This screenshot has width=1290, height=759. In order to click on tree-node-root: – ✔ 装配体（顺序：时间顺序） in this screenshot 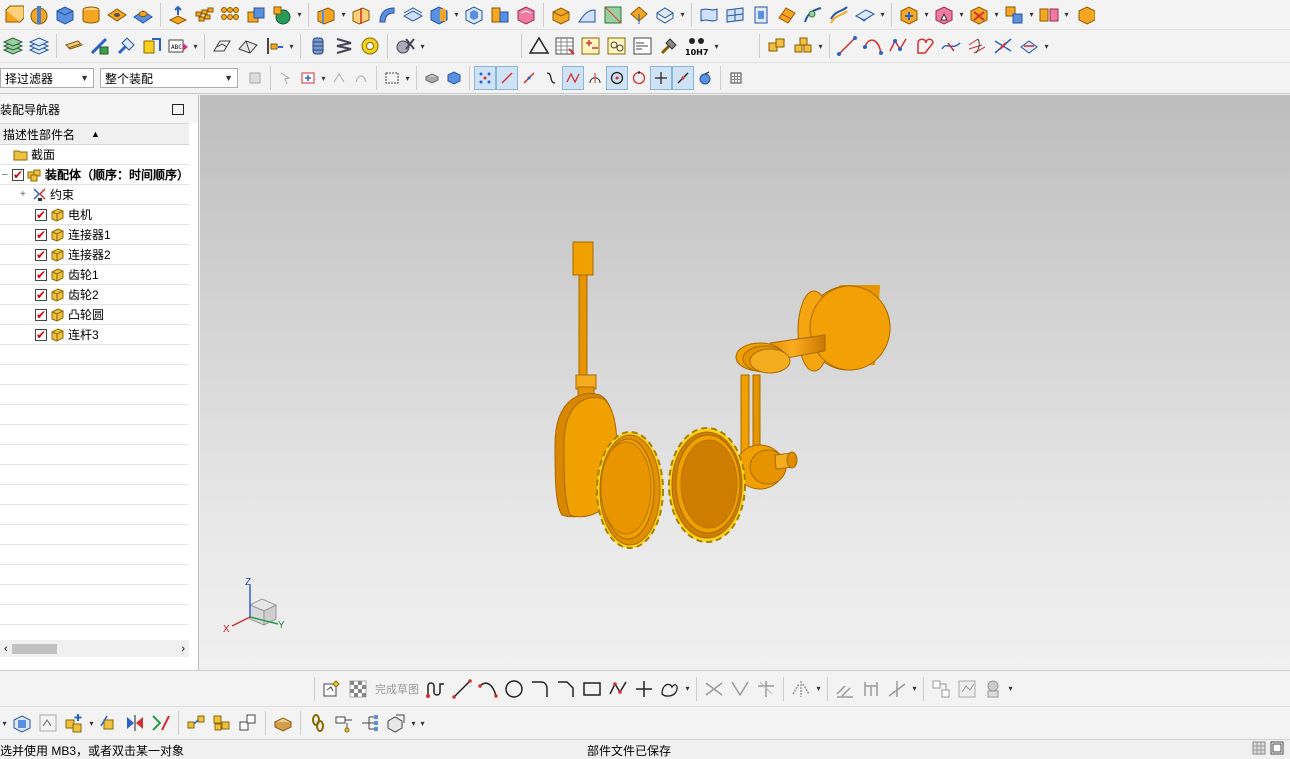, I will do `click(94, 175)`.